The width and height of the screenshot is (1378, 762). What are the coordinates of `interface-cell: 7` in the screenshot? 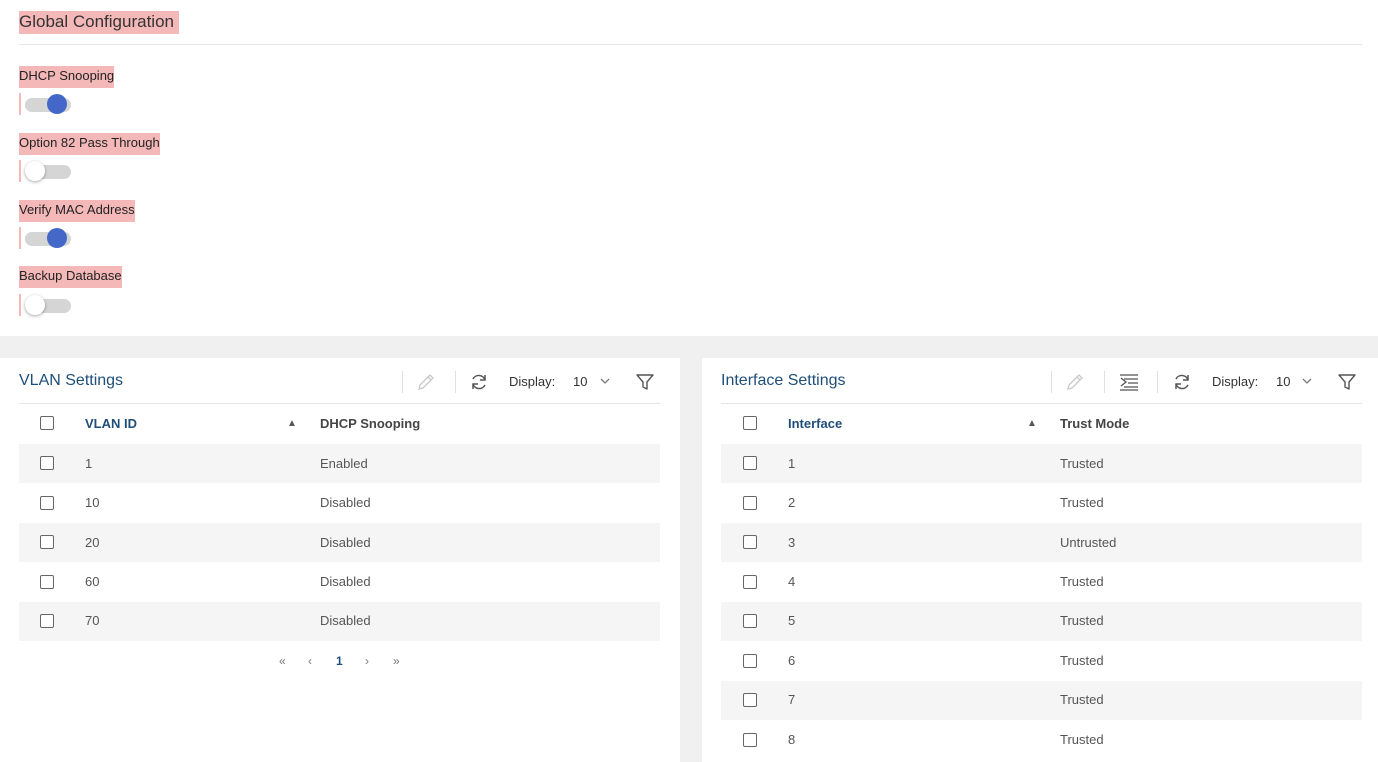 It's located at (792, 699).